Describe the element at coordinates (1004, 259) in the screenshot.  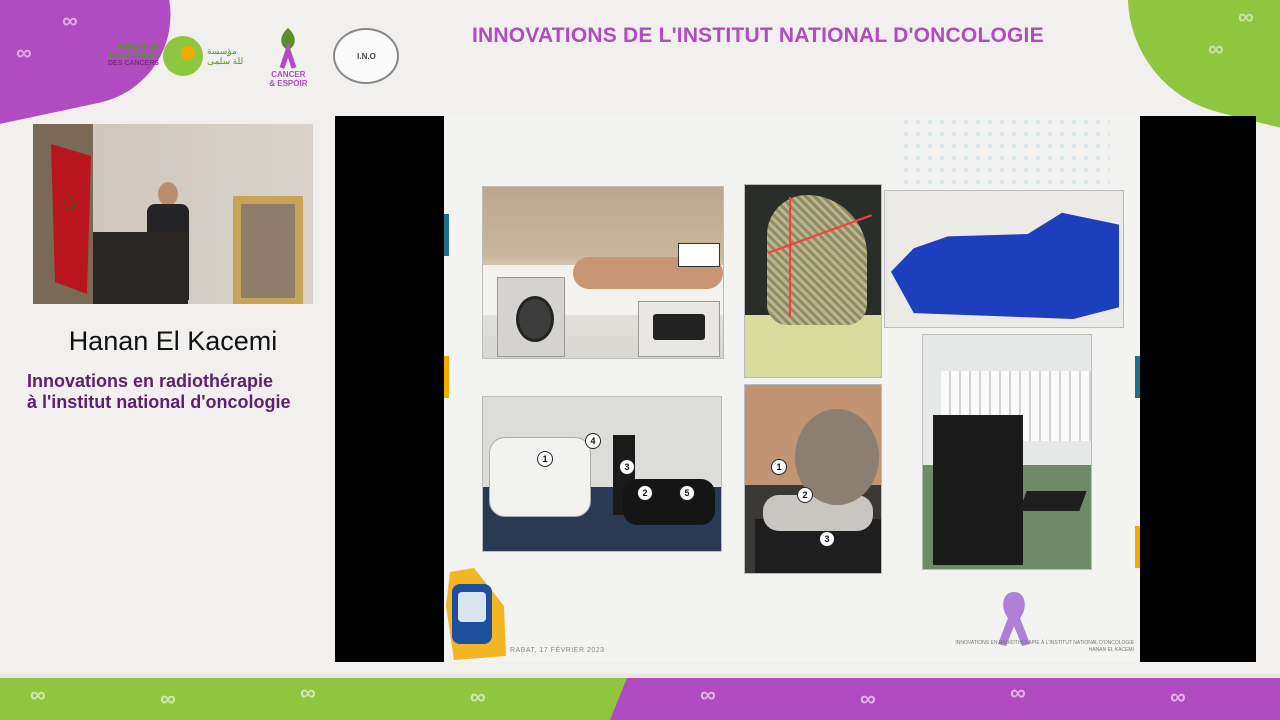
I see `photo-vacuum-cushion` at that location.